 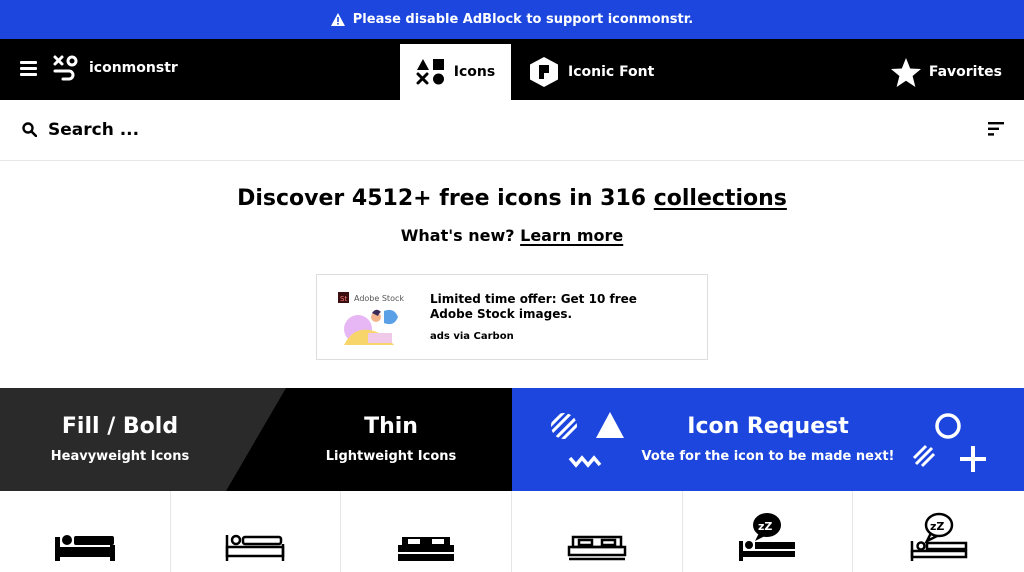 What do you see at coordinates (84, 548) in the screenshot?
I see `bed-person-icon` at bounding box center [84, 548].